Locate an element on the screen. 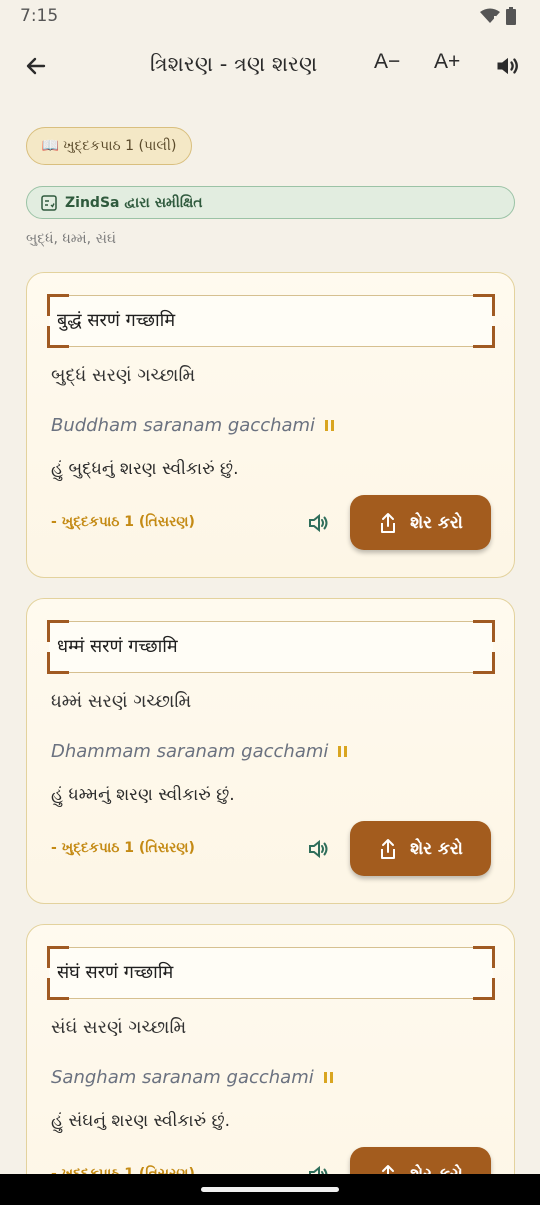 This screenshot has width=540, height=1205. tags-line: બુદ્ધં, ધમ્મં, સંઘં is located at coordinates (71, 239).